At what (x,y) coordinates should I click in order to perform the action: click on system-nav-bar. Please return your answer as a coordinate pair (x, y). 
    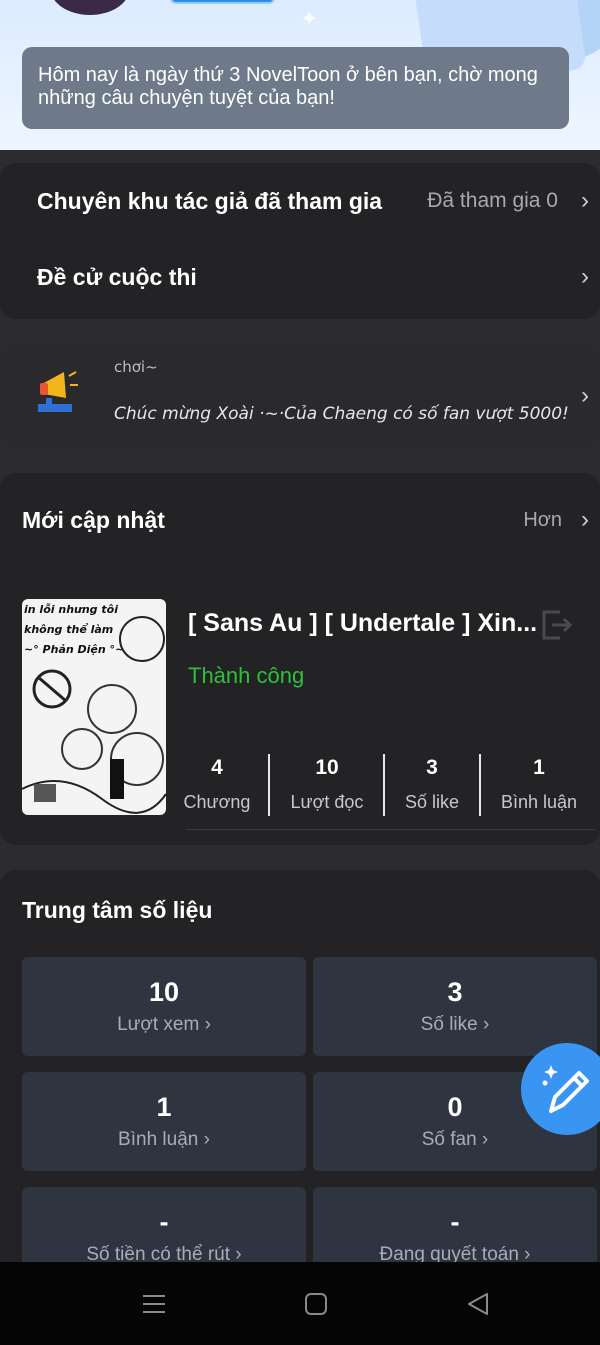
    Looking at the image, I should click on (300, 1303).